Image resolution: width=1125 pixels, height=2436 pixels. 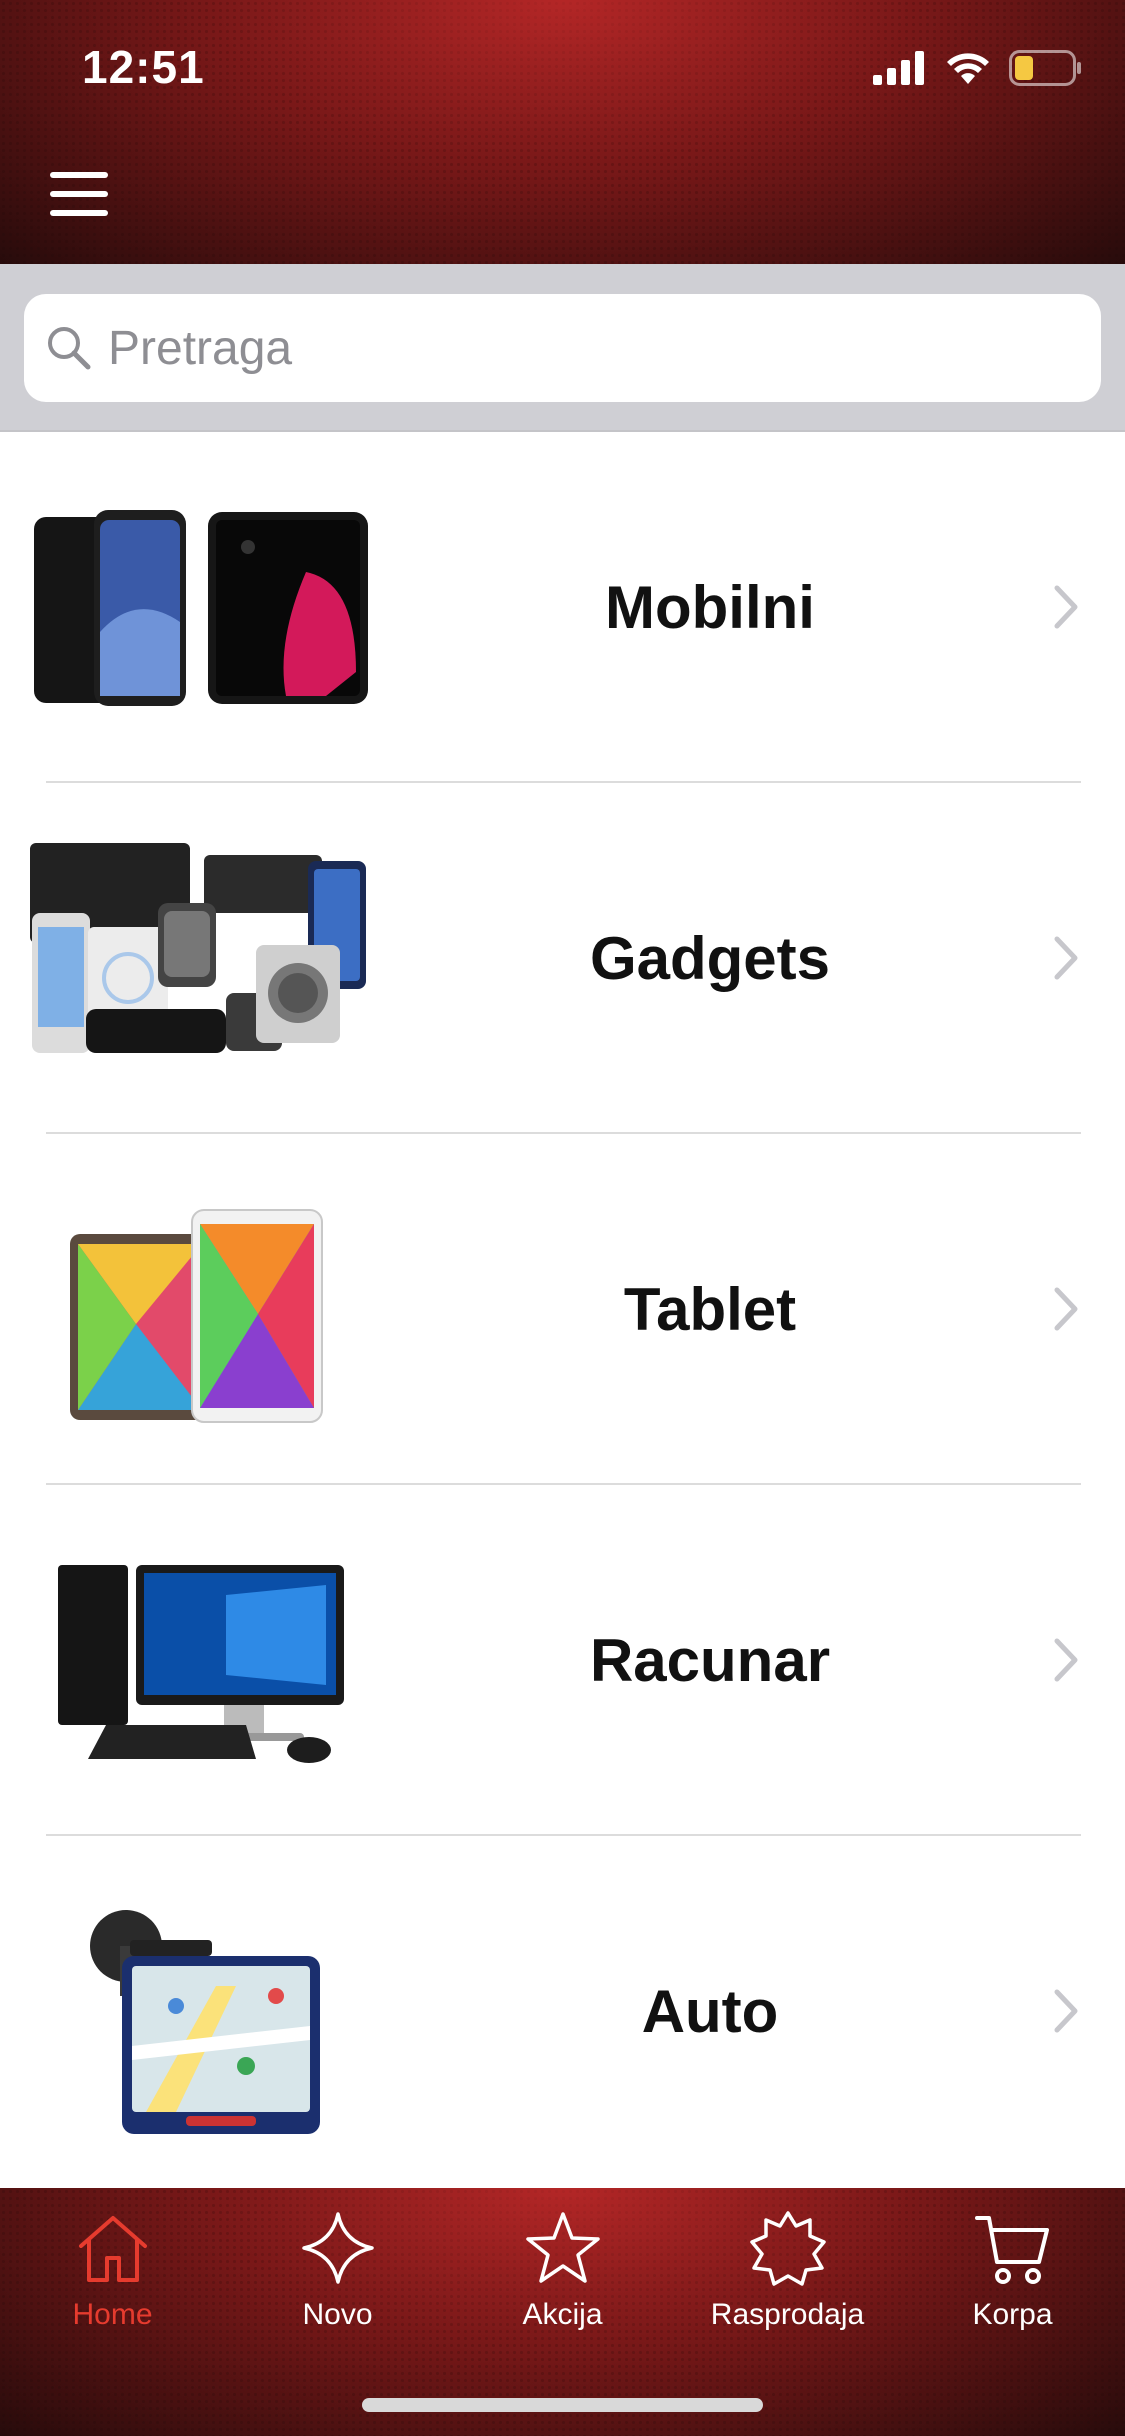 I want to click on home-icon, so click(x=112, y=2249).